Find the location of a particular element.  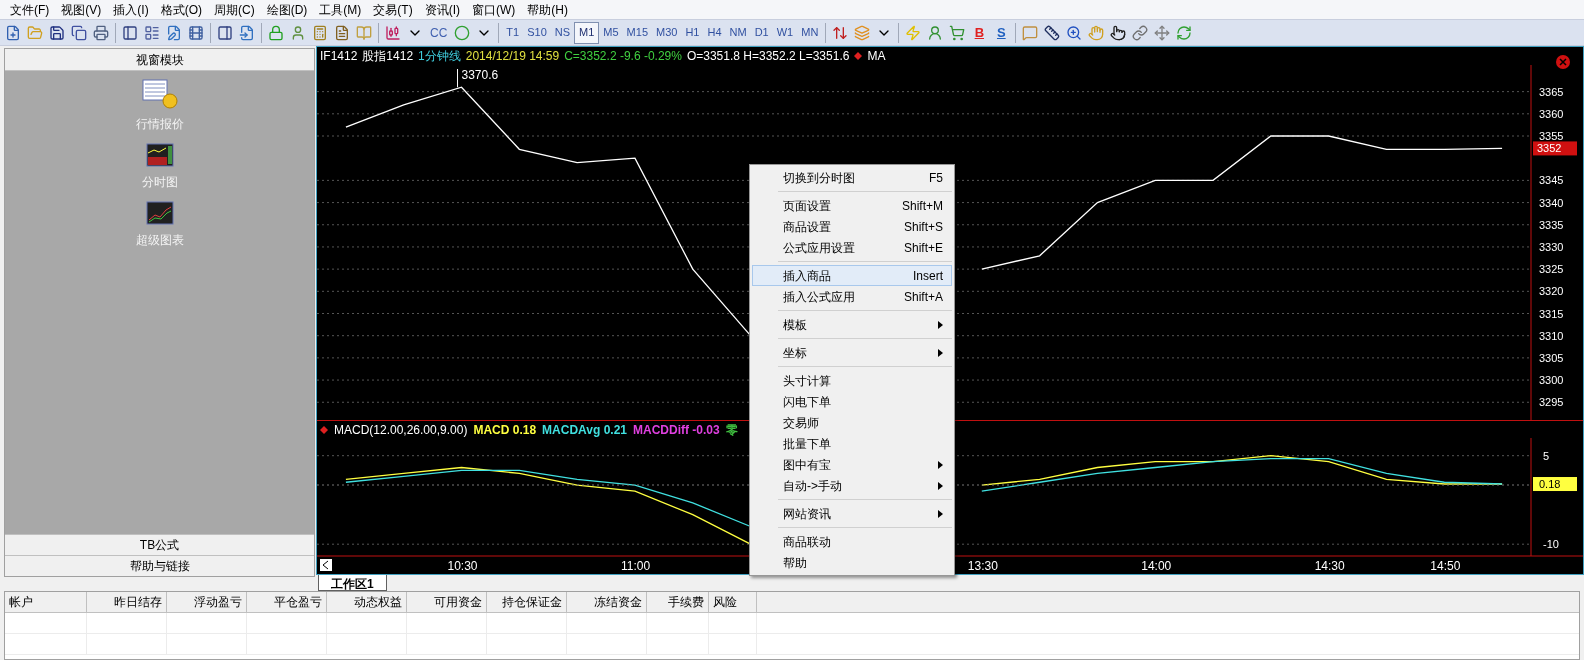

context-menu-item: 头寸计算 is located at coordinates (852, 380).